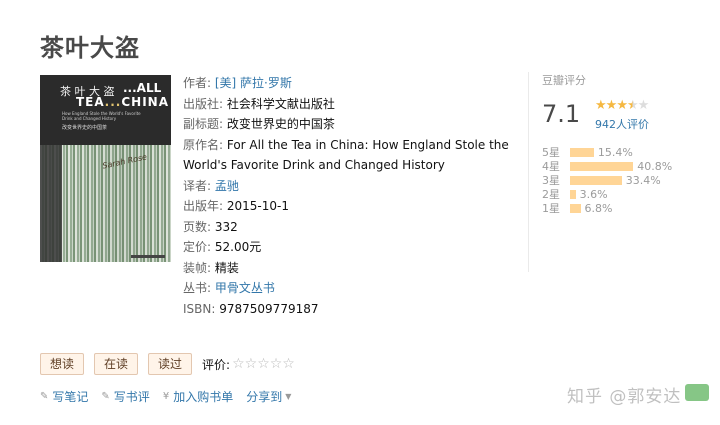  I want to click on info-row: 丛书: 甲骨文丛书, so click(348, 288).